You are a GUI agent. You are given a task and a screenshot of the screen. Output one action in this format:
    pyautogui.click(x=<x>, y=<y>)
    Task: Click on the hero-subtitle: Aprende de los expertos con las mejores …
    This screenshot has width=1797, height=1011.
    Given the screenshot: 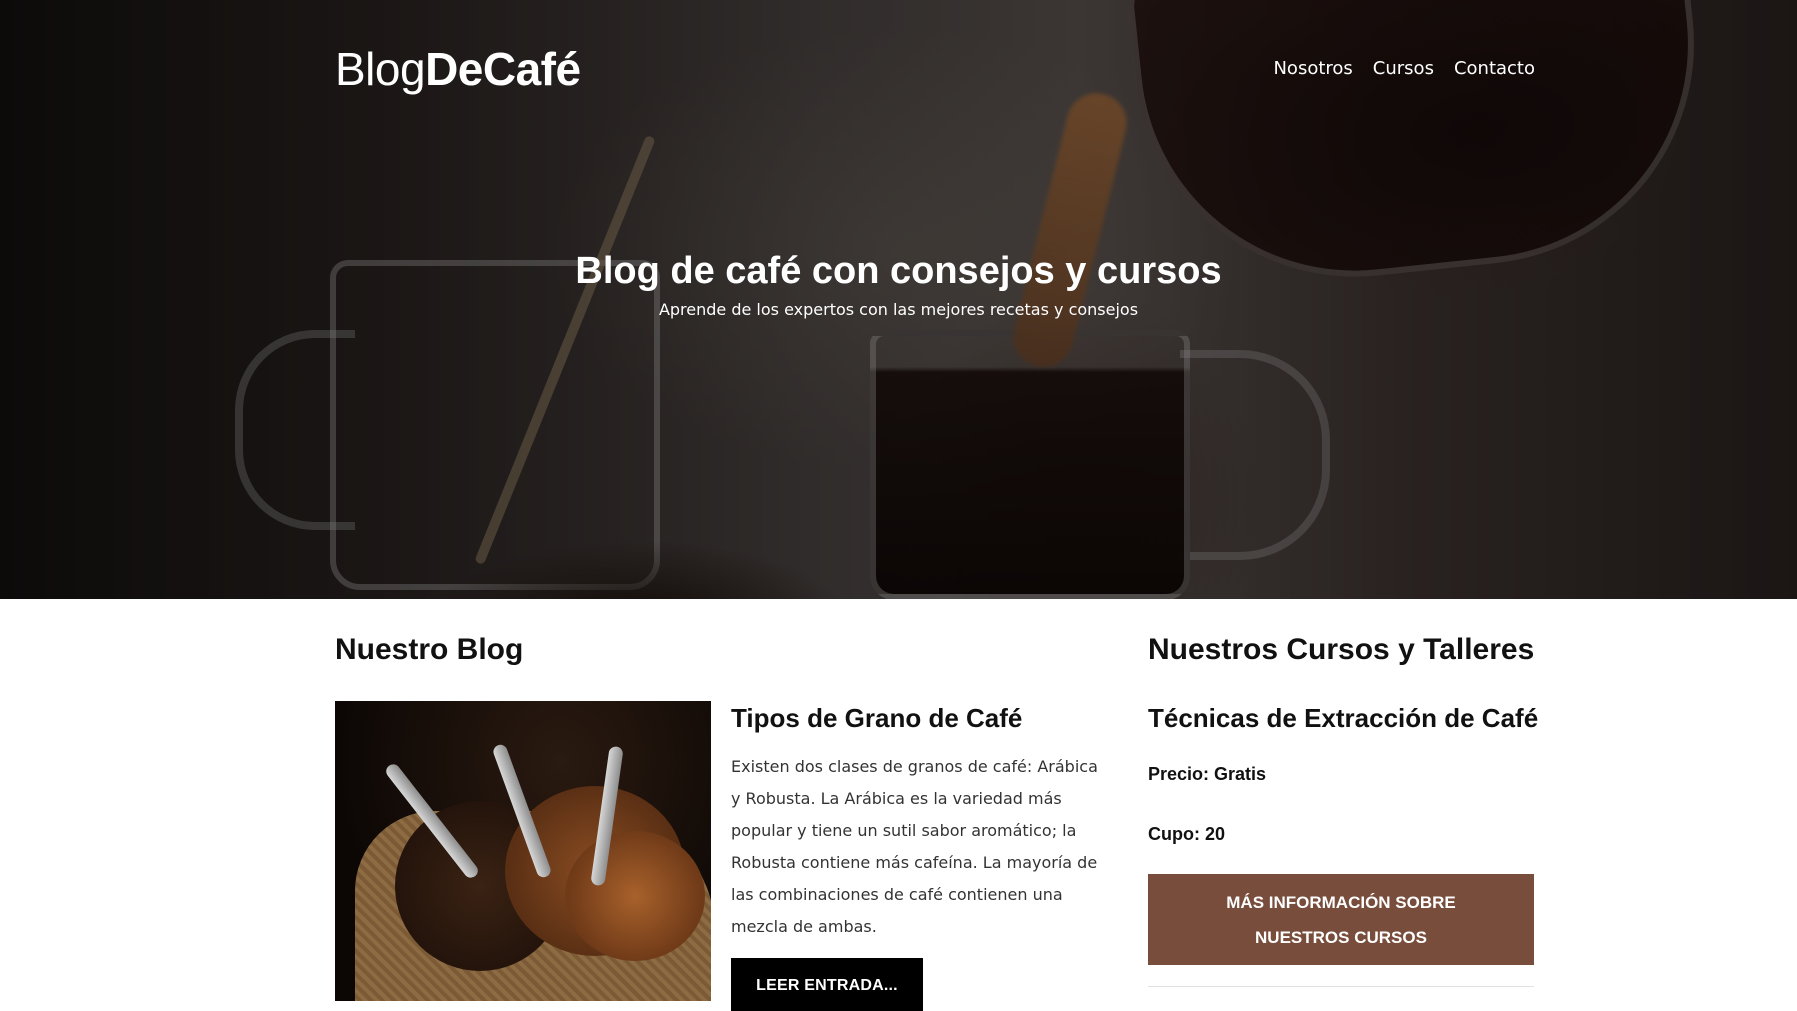 What is the action you would take?
    pyautogui.click(x=898, y=309)
    